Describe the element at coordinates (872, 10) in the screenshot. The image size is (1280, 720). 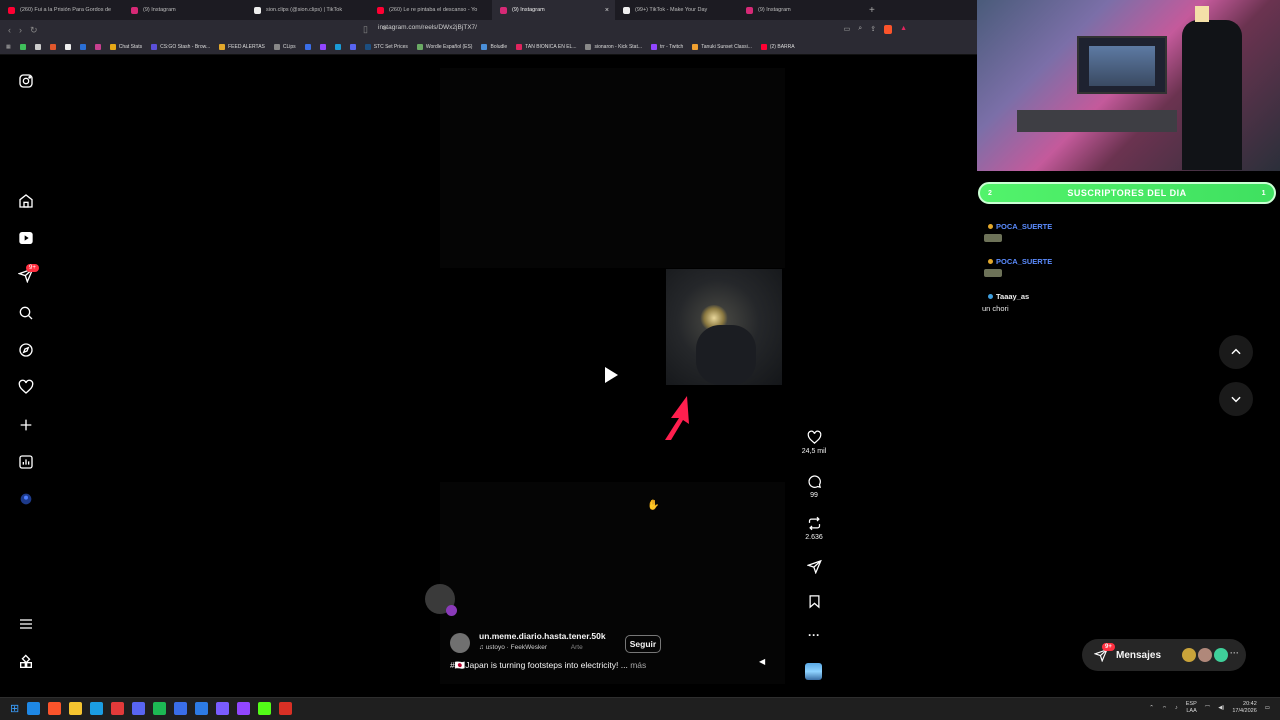
I see `new-tab-button: +` at that location.